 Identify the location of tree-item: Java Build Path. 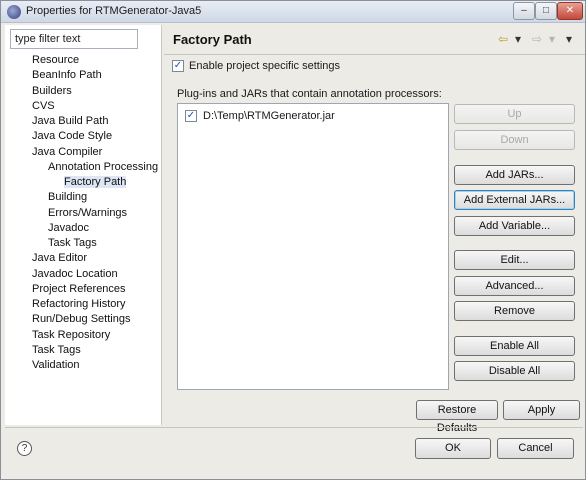
(70, 121).